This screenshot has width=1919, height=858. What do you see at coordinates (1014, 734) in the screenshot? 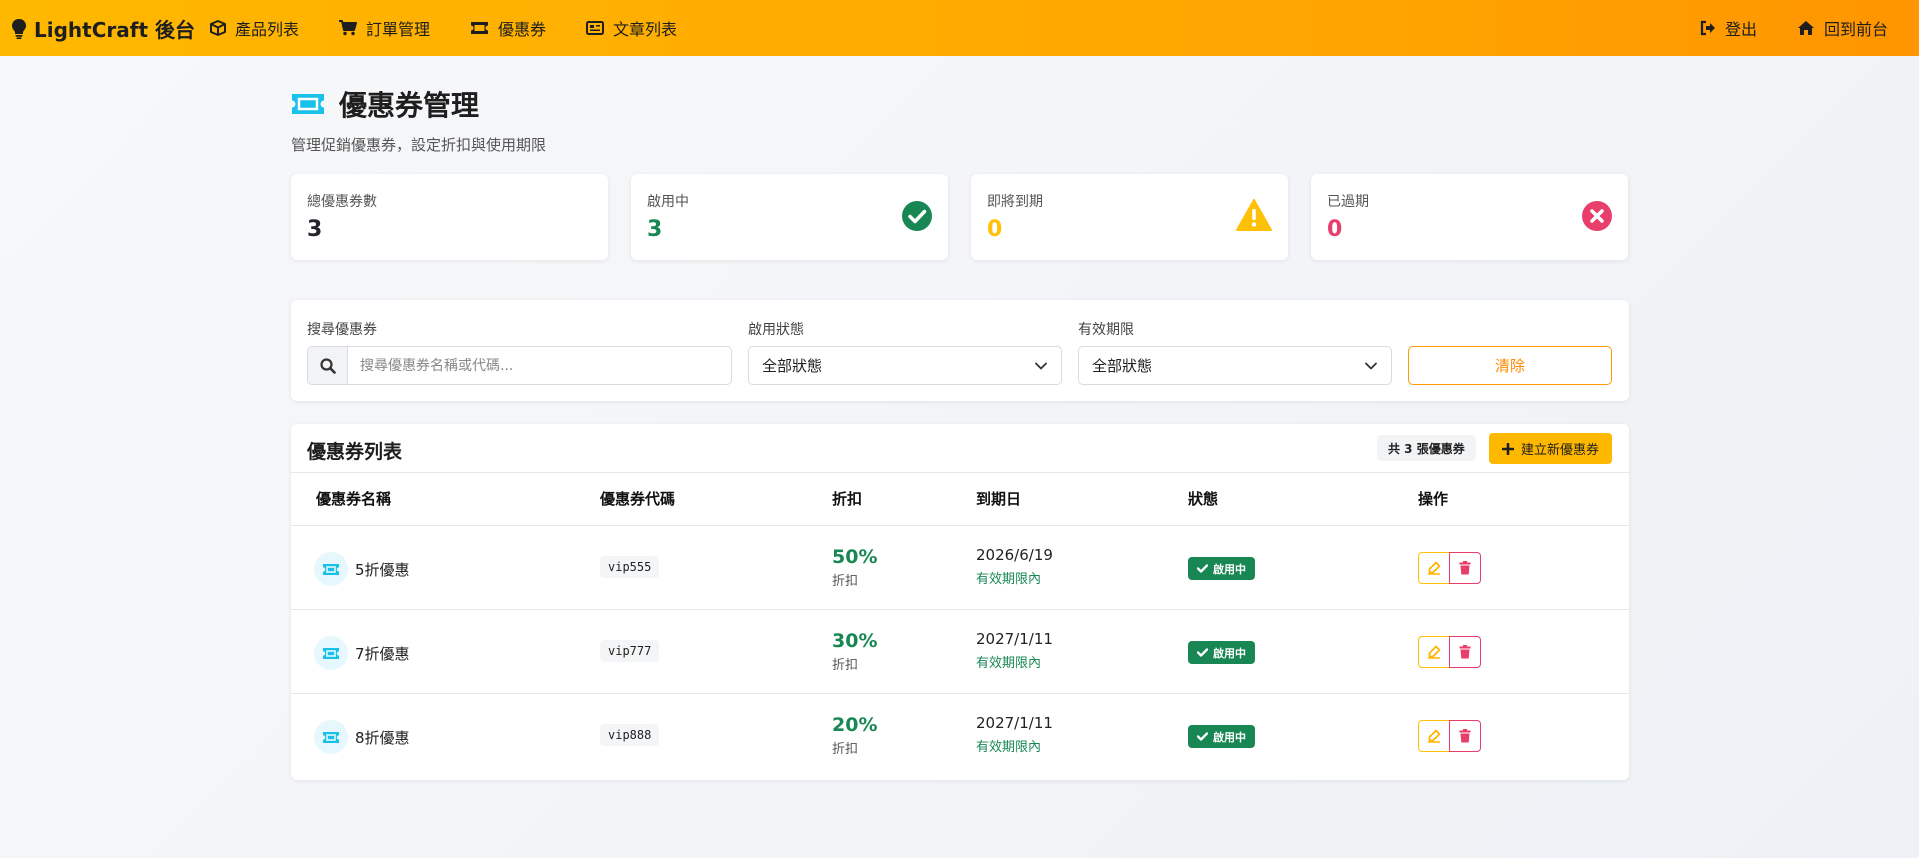
I see `expiry-cell: 2027/1/11 有效期限內` at bounding box center [1014, 734].